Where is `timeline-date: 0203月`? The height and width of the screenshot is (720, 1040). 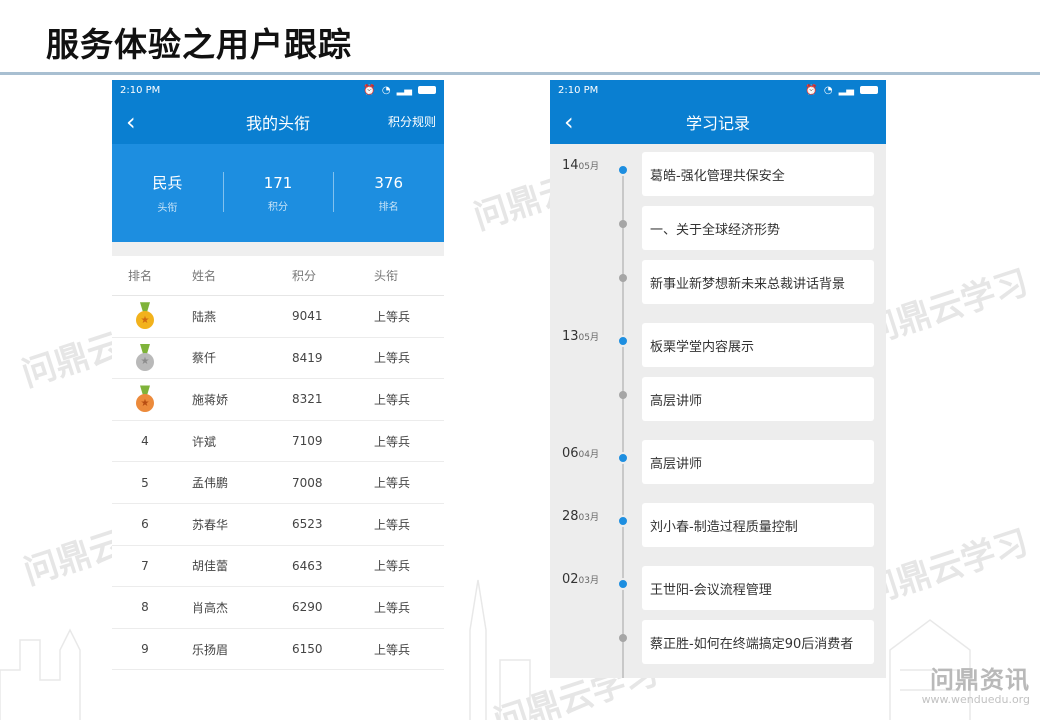 timeline-date: 0203月 is located at coordinates (580, 579).